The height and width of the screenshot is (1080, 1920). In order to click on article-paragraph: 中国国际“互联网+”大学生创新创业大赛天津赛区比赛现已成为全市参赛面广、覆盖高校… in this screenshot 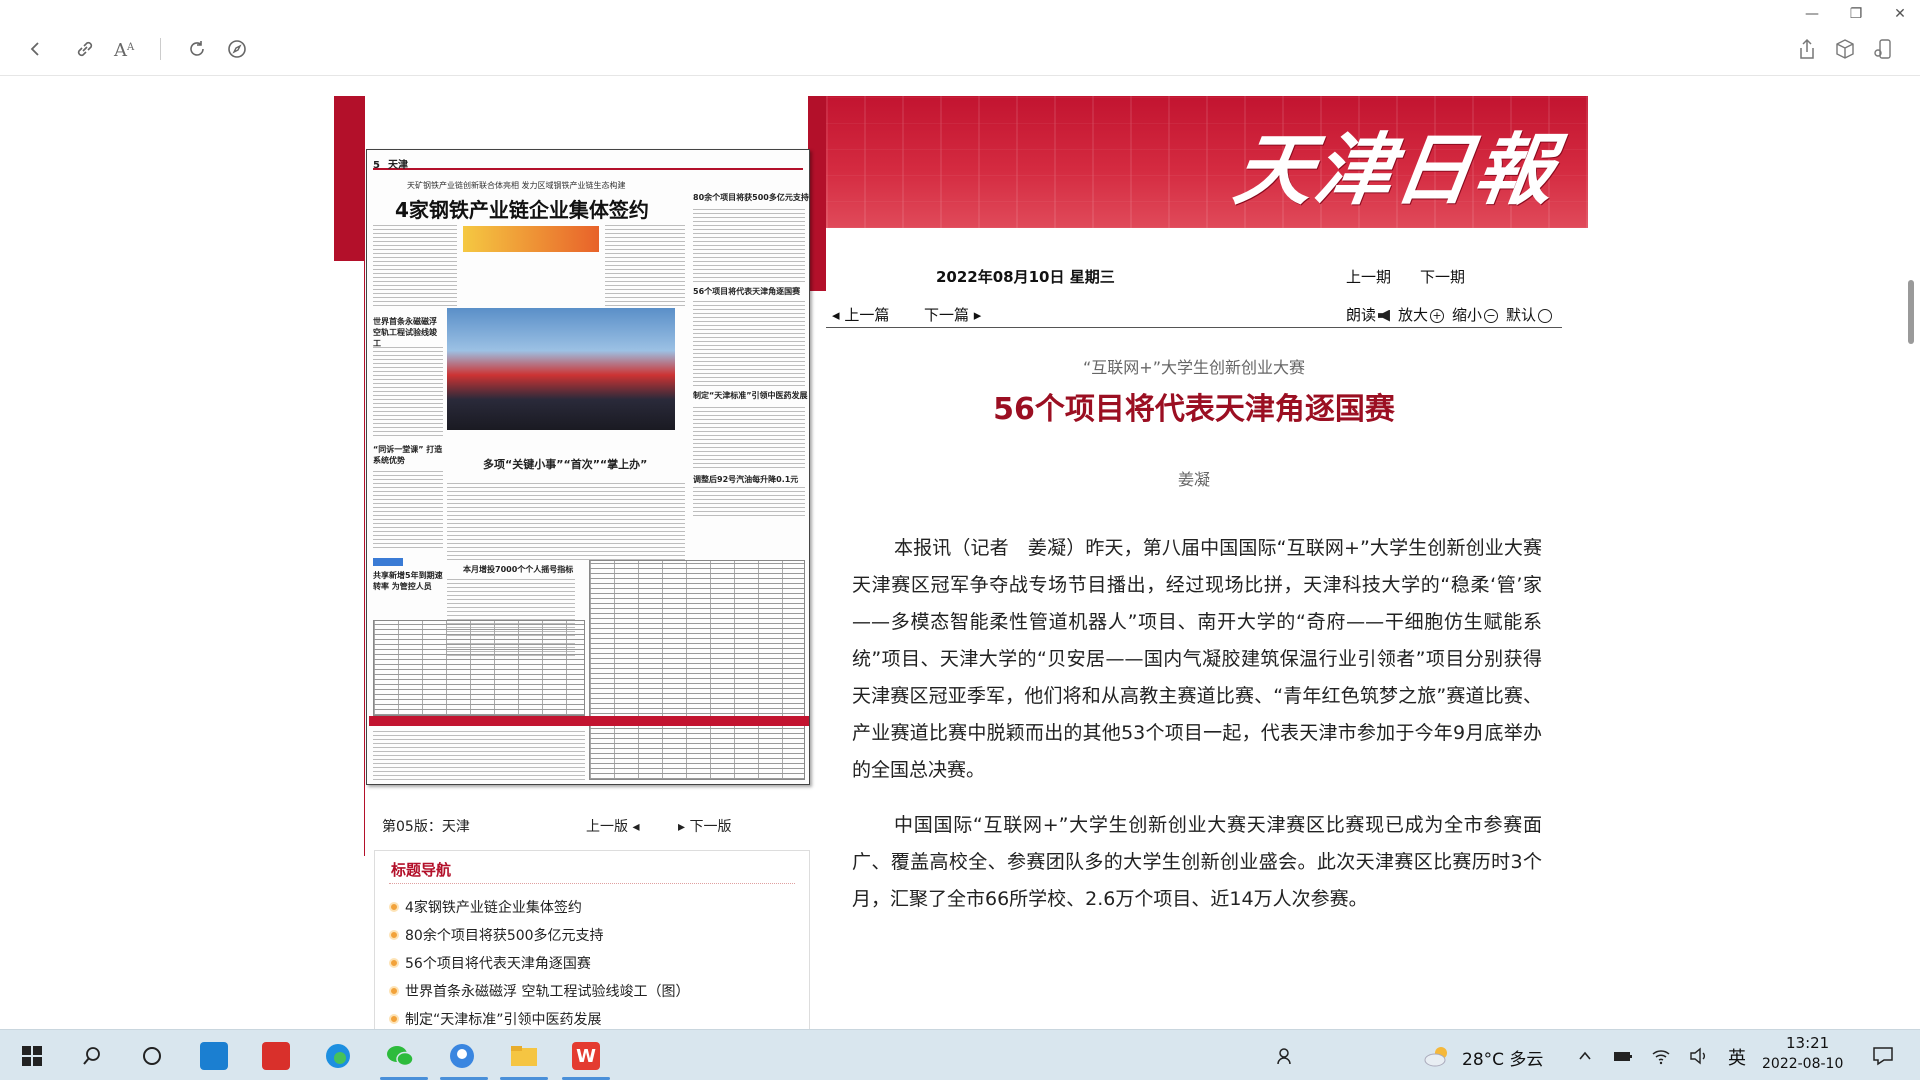, I will do `click(1197, 862)`.